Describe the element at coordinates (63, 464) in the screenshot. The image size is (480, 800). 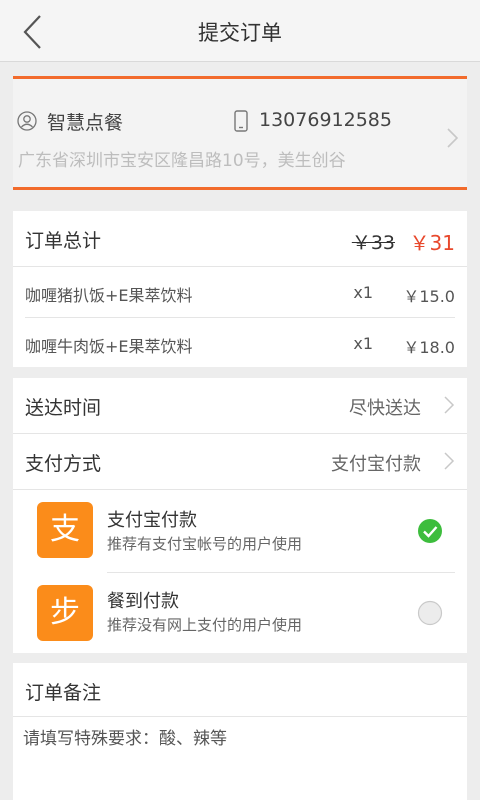
I see `payment-method-label: 支付方式` at that location.